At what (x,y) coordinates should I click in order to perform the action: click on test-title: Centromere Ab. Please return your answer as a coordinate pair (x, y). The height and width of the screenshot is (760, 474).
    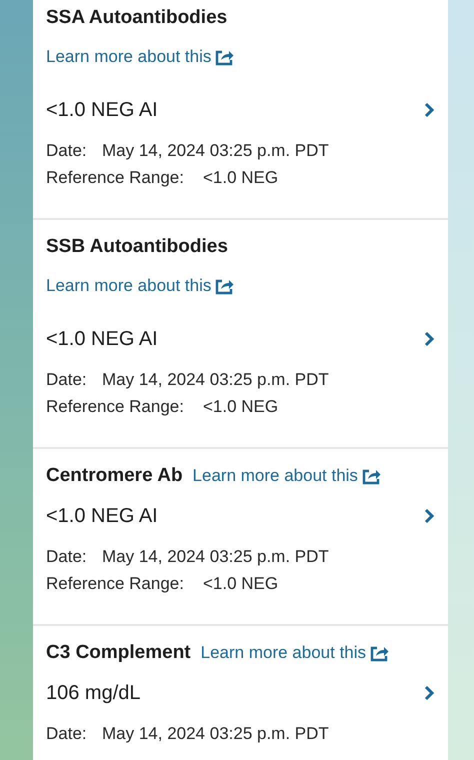
    Looking at the image, I should click on (114, 476).